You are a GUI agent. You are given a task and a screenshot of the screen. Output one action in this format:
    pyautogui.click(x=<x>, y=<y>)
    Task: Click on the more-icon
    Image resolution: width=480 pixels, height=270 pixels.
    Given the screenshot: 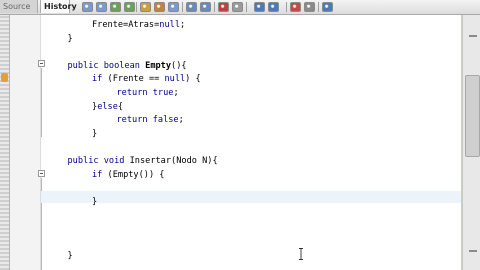 What is the action you would take?
    pyautogui.click(x=327, y=7)
    